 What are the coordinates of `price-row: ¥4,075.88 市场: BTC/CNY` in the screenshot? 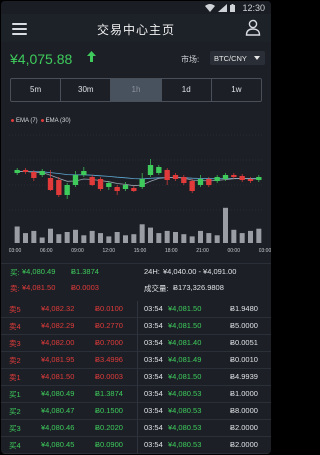 It's located at (136, 58).